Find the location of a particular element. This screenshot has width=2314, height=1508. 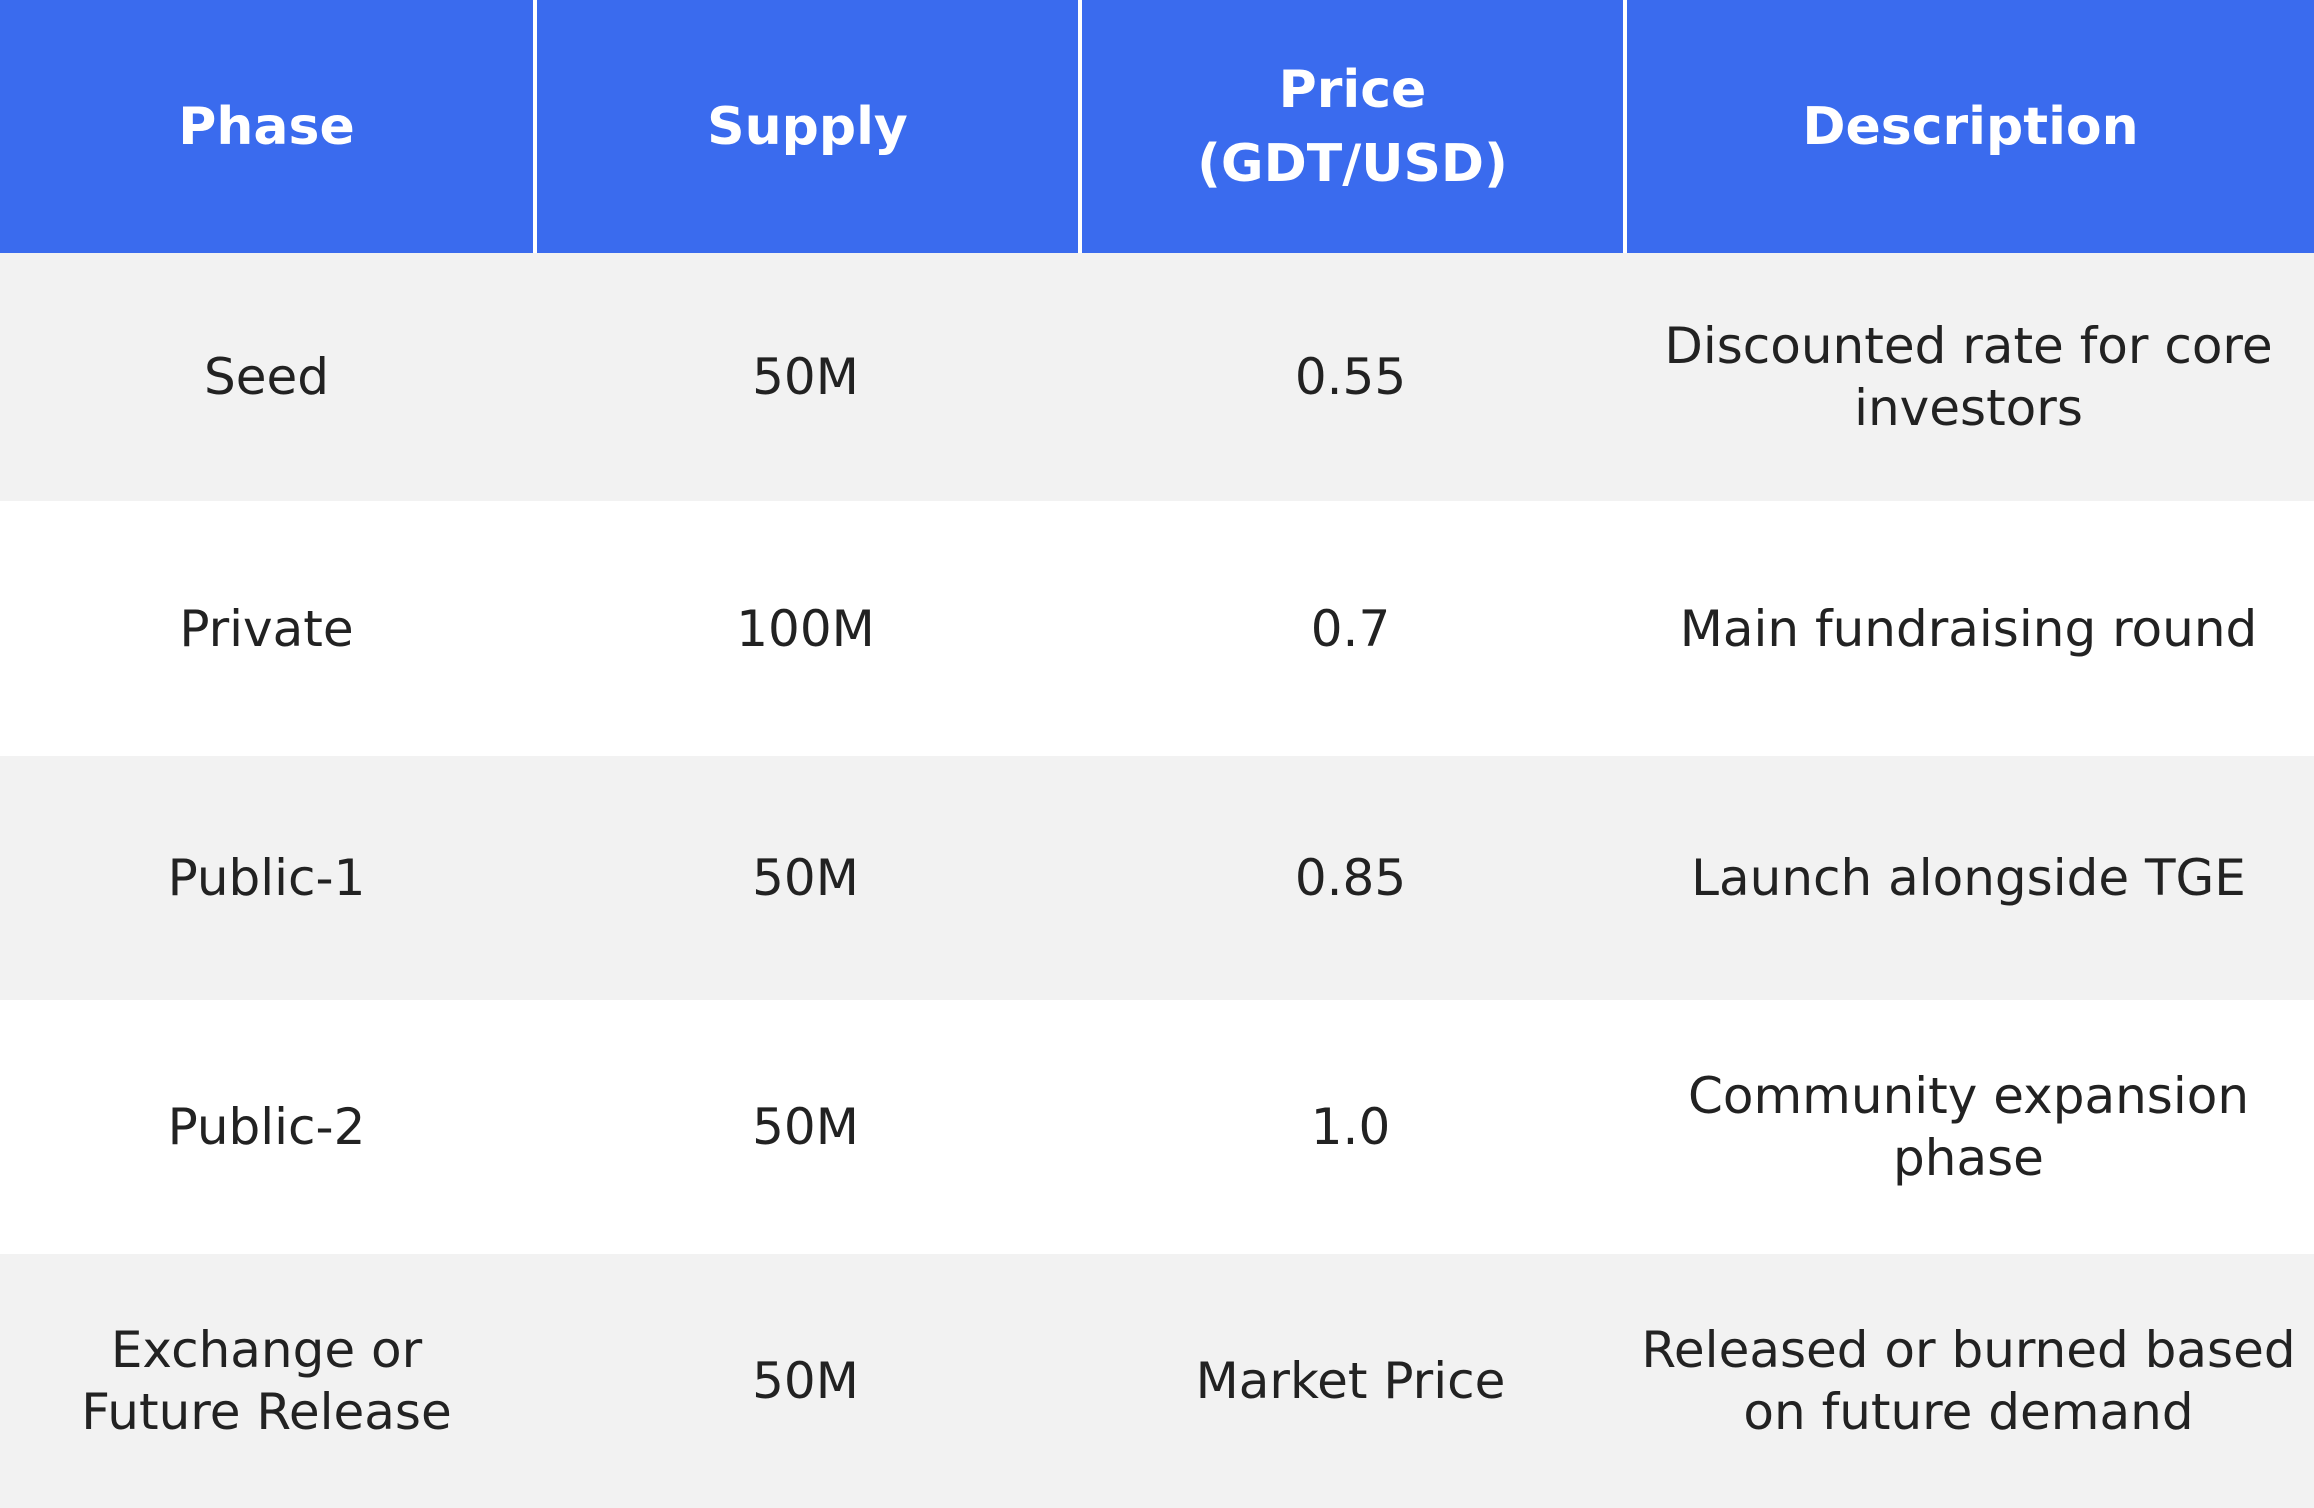

header-description: Description is located at coordinates (1968, 126).